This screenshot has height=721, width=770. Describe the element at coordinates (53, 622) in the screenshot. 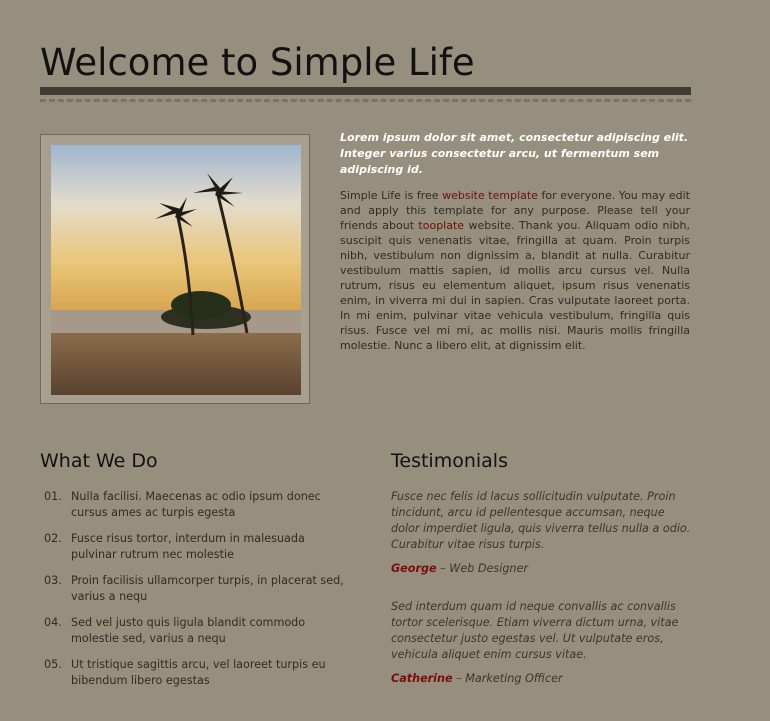

I see `list-item-number: 04.` at that location.